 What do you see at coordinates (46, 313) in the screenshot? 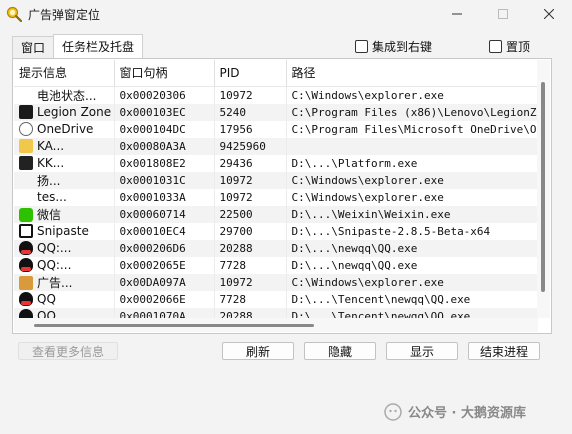
I see `cell-tip-text: QQ` at bounding box center [46, 313].